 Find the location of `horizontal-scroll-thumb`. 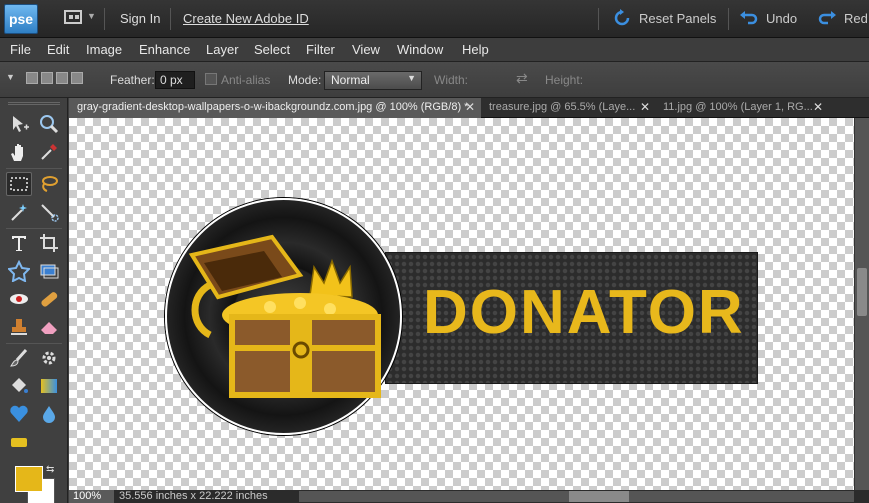

horizontal-scroll-thumb is located at coordinates (599, 496).